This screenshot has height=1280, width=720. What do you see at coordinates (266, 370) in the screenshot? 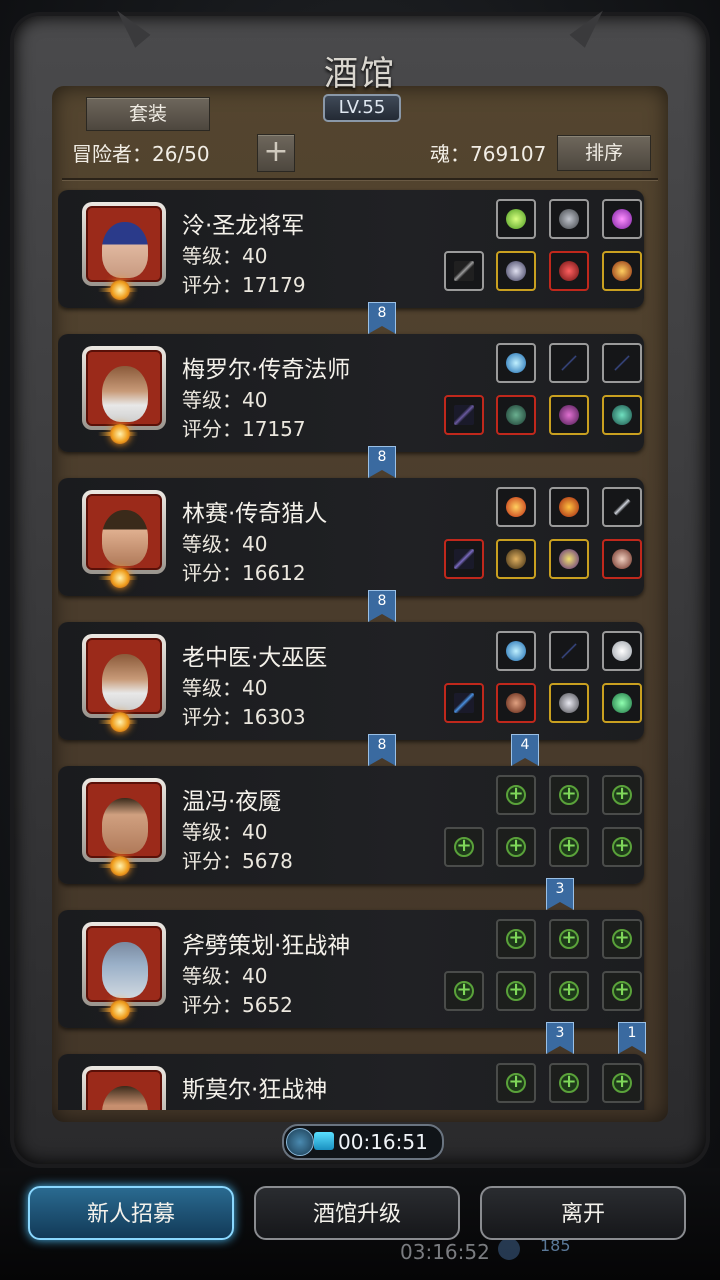
I see `hero-name: 梅罗尔·传奇法师` at bounding box center [266, 370].